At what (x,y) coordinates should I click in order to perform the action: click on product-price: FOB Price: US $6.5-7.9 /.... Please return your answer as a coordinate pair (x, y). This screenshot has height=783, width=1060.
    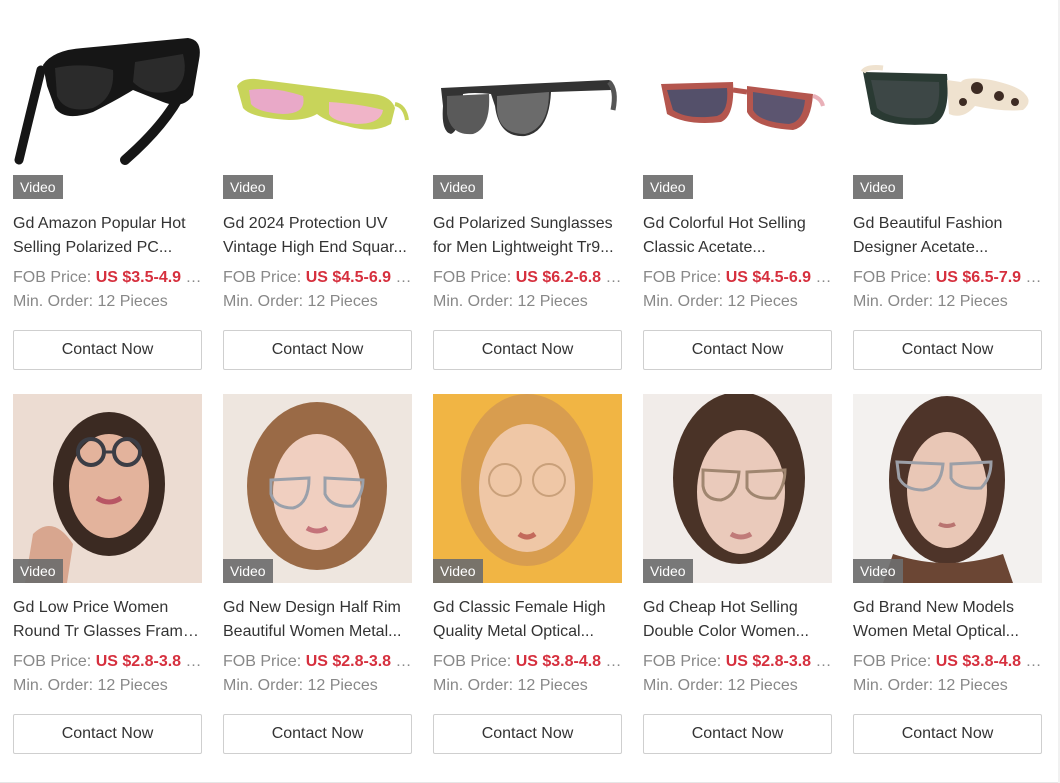
    Looking at the image, I should click on (947, 278).